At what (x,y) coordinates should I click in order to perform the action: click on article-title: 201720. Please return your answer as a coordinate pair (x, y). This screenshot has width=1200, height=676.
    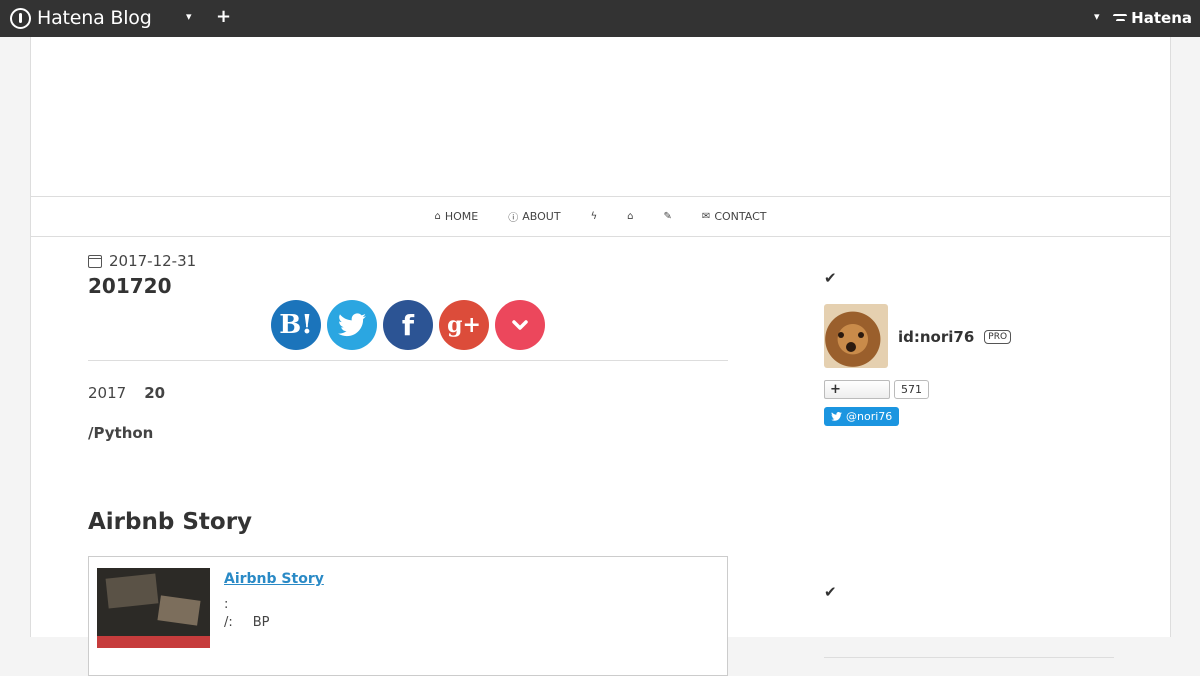
    Looking at the image, I should click on (408, 286).